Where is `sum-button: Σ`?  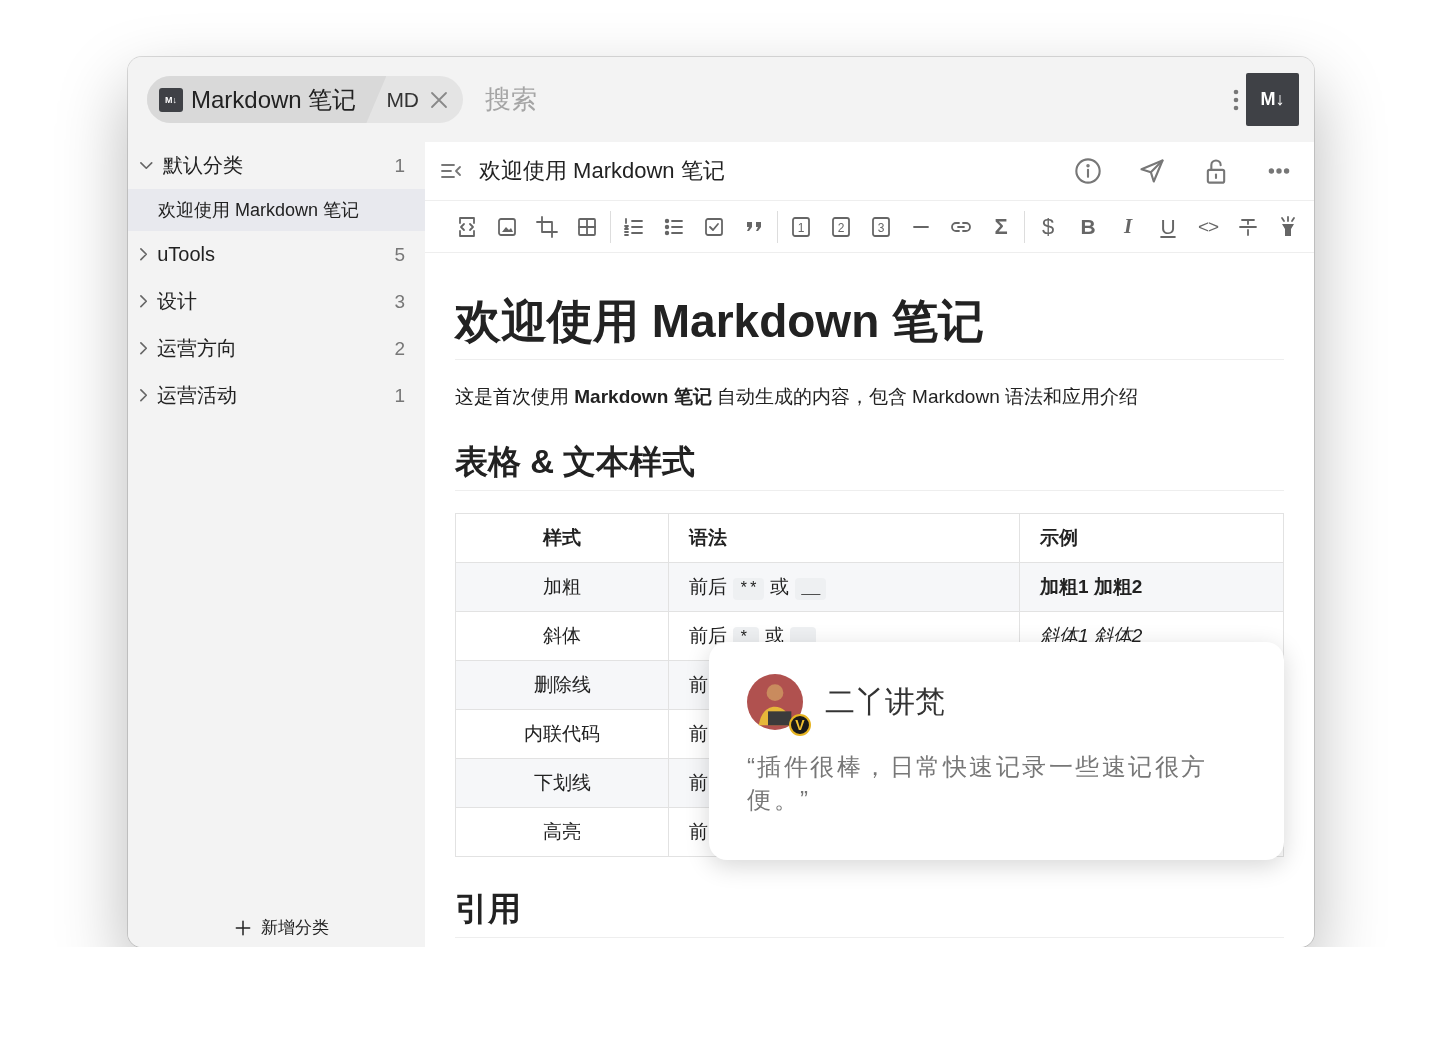
sum-button: Σ is located at coordinates (1001, 226).